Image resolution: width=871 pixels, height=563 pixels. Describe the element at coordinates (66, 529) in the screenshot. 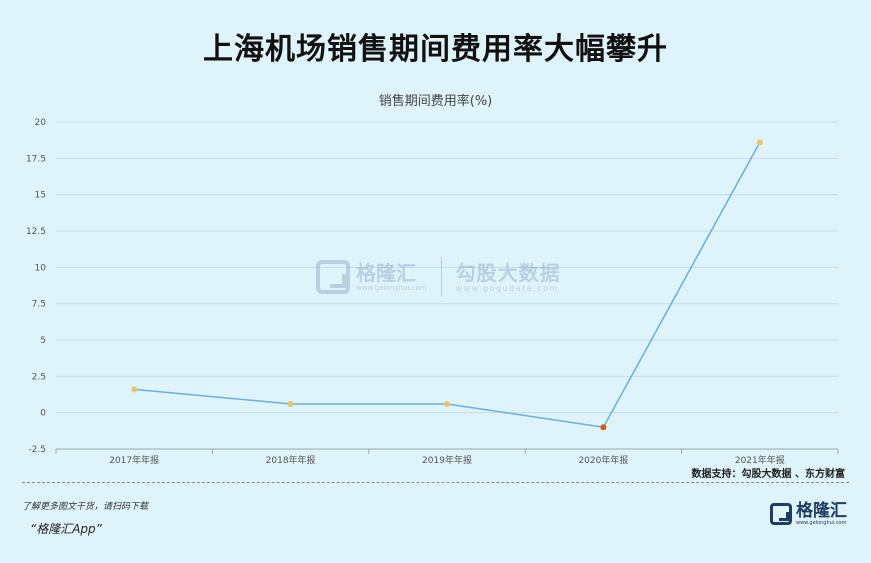

I see `app-name: “格隆汇App”` at that location.